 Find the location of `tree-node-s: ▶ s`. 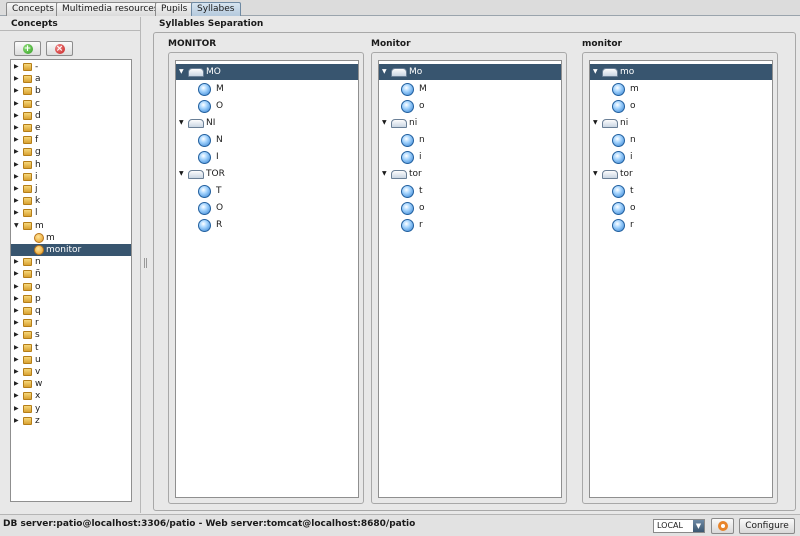

tree-node-s: ▶ s is located at coordinates (71, 335).